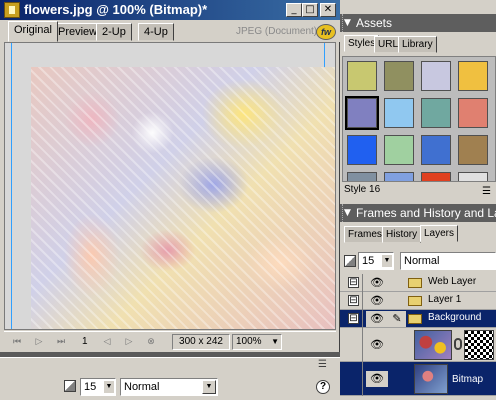  What do you see at coordinates (479, 345) in the screenshot?
I see `mask-thumbnail` at bounding box center [479, 345].